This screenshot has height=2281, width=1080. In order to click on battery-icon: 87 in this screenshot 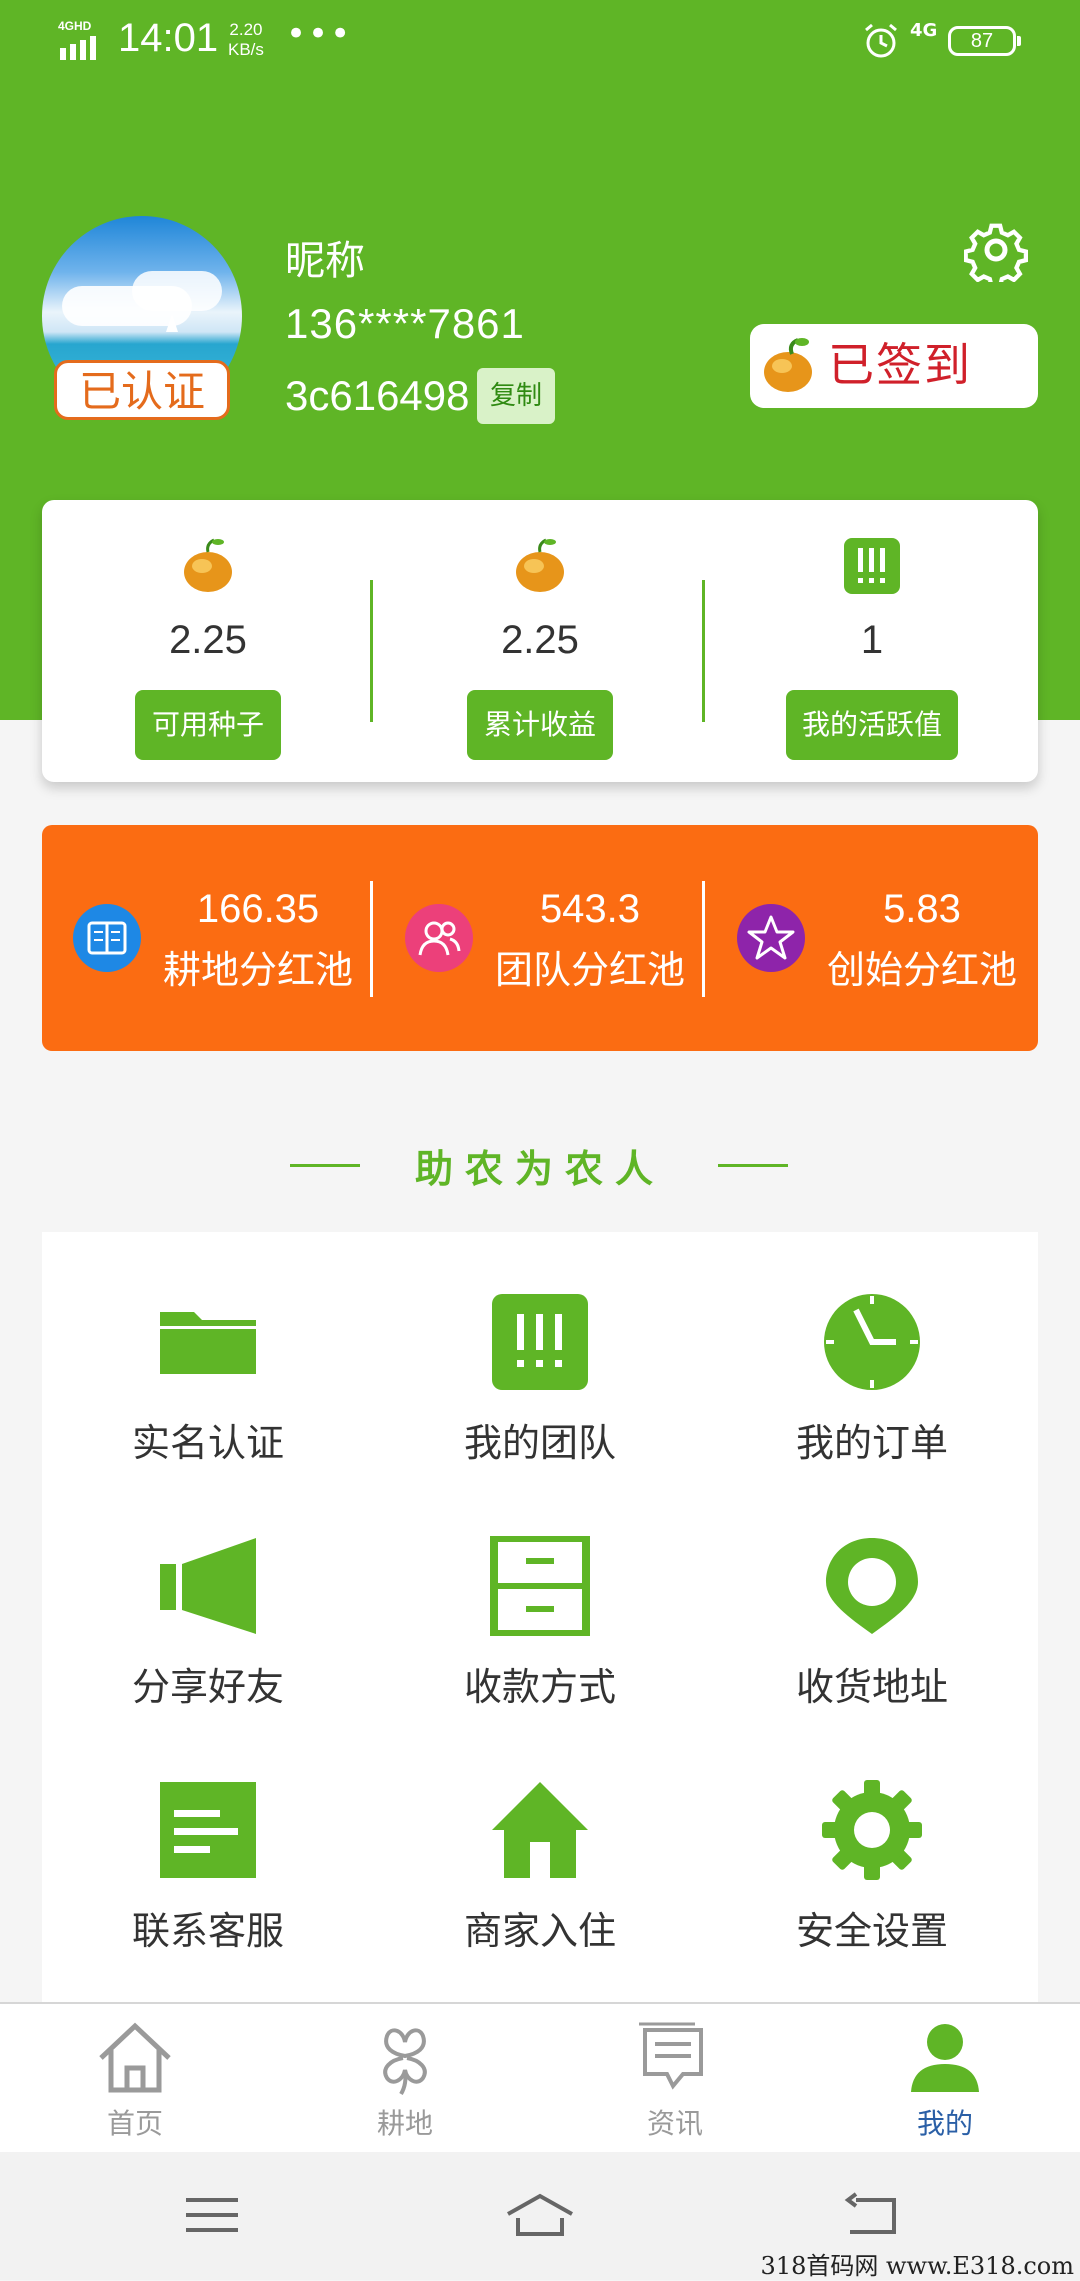, I will do `click(984, 41)`.